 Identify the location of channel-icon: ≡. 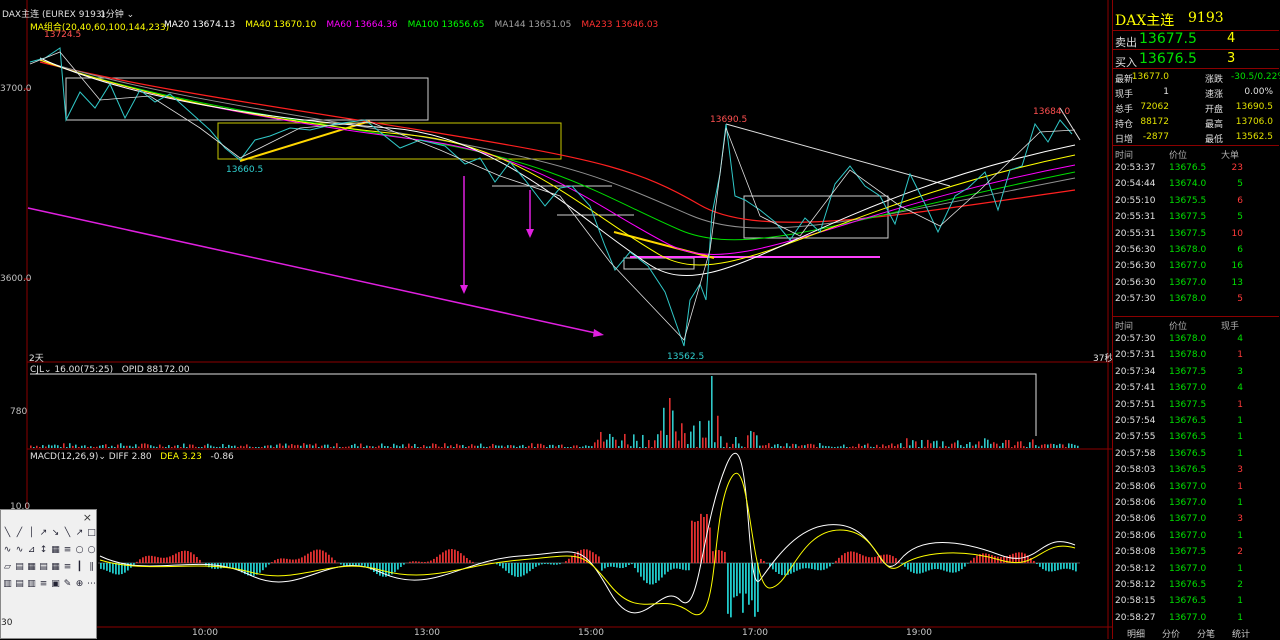
(67, 550).